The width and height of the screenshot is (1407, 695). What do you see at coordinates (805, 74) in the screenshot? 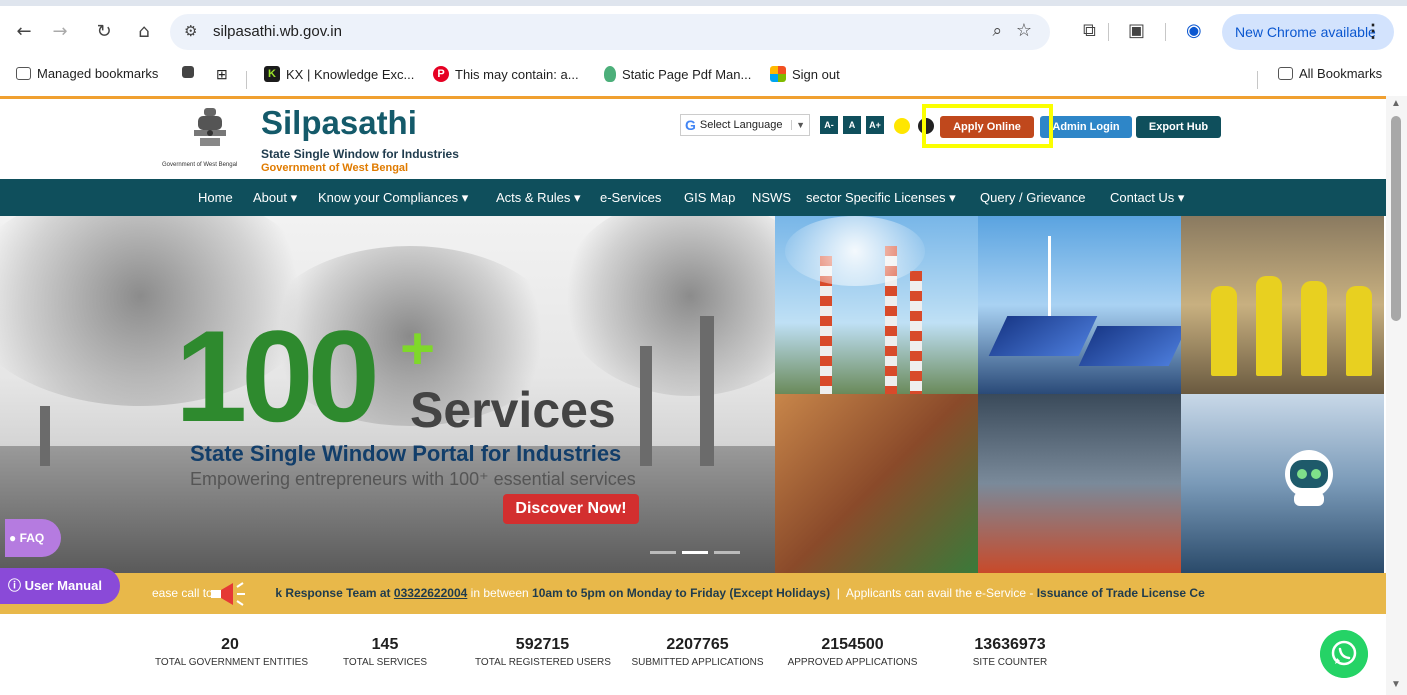
I see `bookmark-sign-out: Sign out` at bounding box center [805, 74].